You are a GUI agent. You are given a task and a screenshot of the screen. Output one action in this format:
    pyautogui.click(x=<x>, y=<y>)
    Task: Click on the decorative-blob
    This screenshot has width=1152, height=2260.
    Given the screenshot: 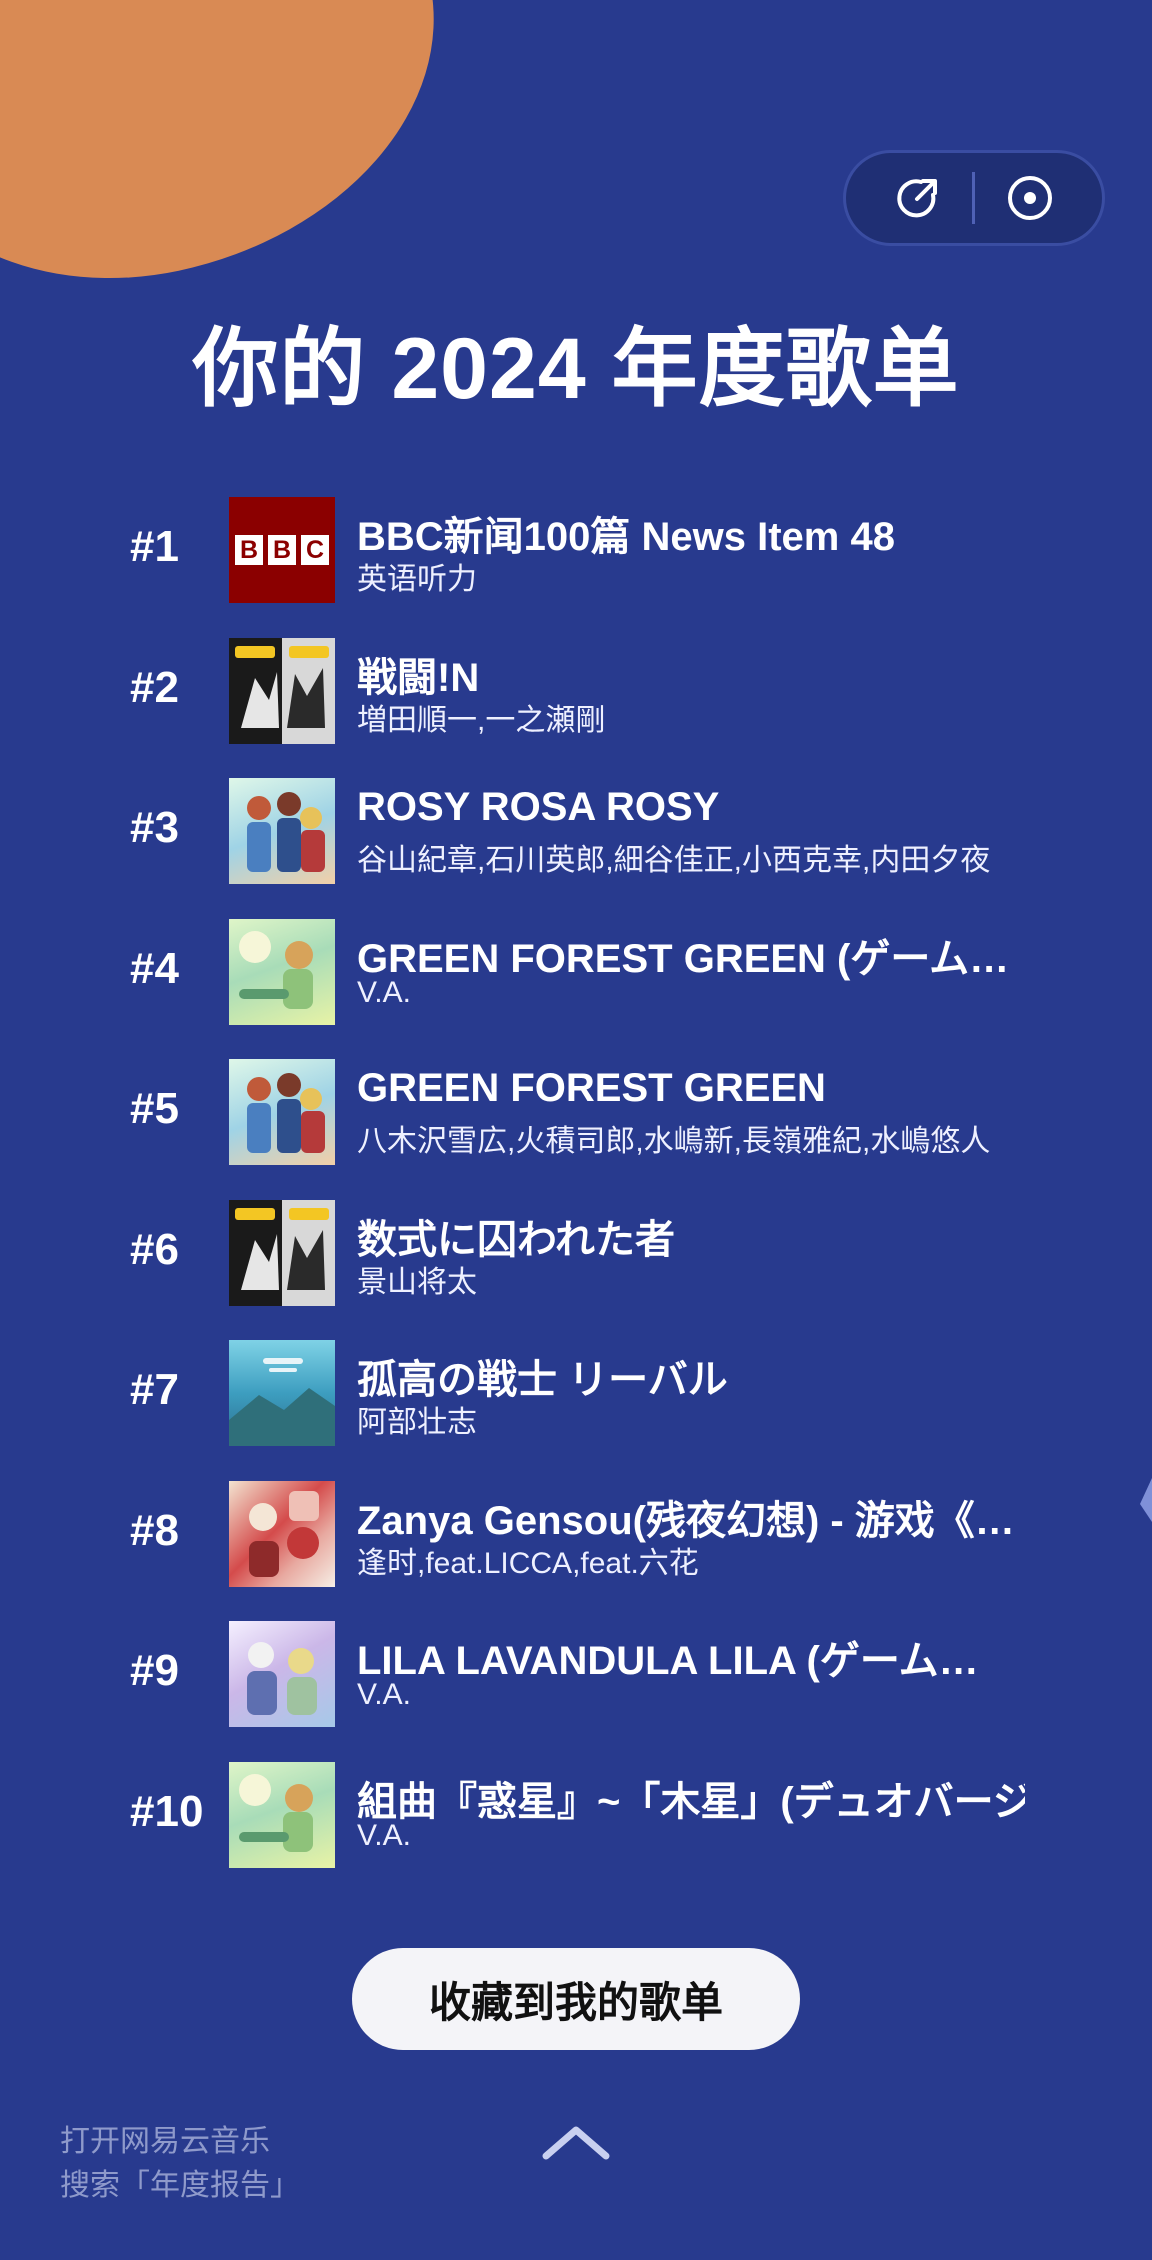 What is the action you would take?
    pyautogui.click(x=239, y=162)
    